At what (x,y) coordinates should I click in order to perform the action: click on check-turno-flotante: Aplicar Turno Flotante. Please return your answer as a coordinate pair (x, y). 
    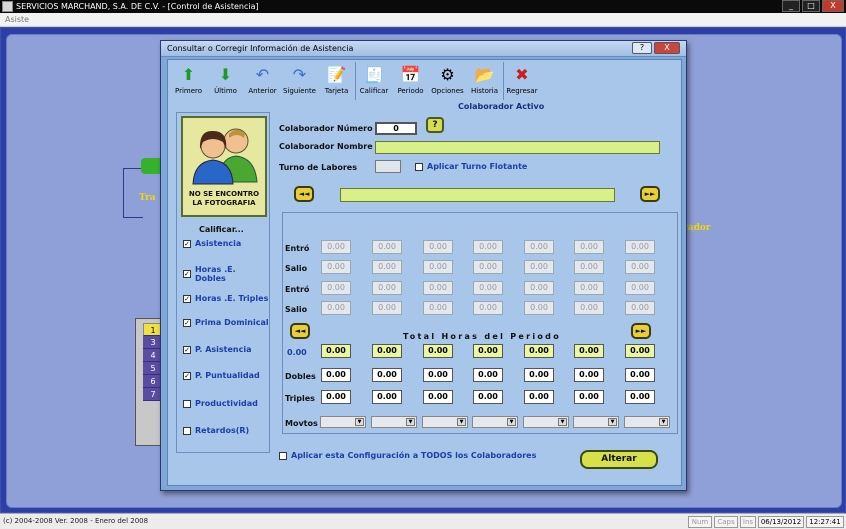
    Looking at the image, I should click on (471, 166).